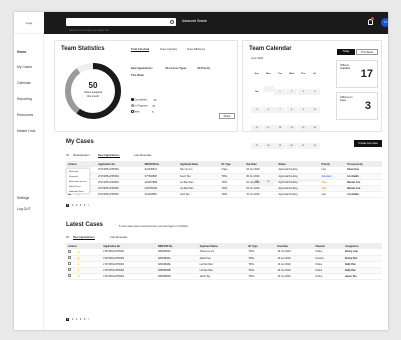  I want to click on calendar-day: 14, so click(292, 128).